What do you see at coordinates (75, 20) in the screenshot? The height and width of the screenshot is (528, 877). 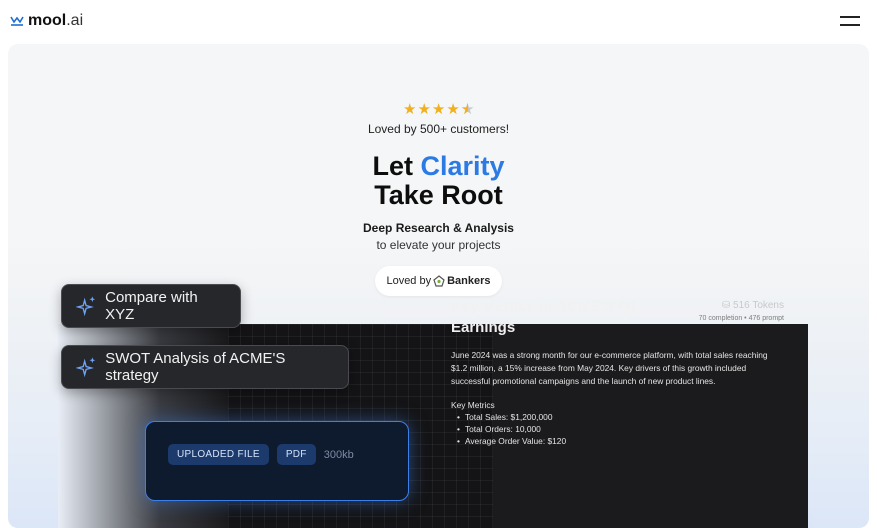 I see `logo-text-light: .ai` at bounding box center [75, 20].